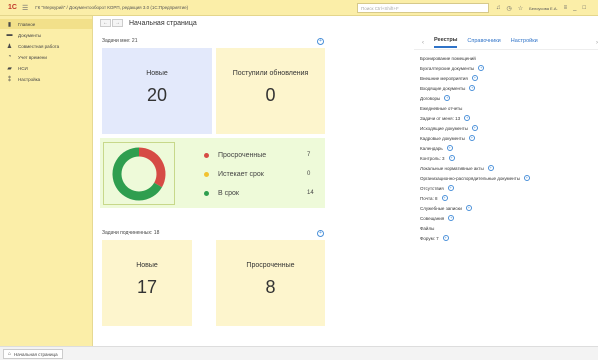  I want to click on register-item: Задачи от меня: 13 +, so click(509, 118).